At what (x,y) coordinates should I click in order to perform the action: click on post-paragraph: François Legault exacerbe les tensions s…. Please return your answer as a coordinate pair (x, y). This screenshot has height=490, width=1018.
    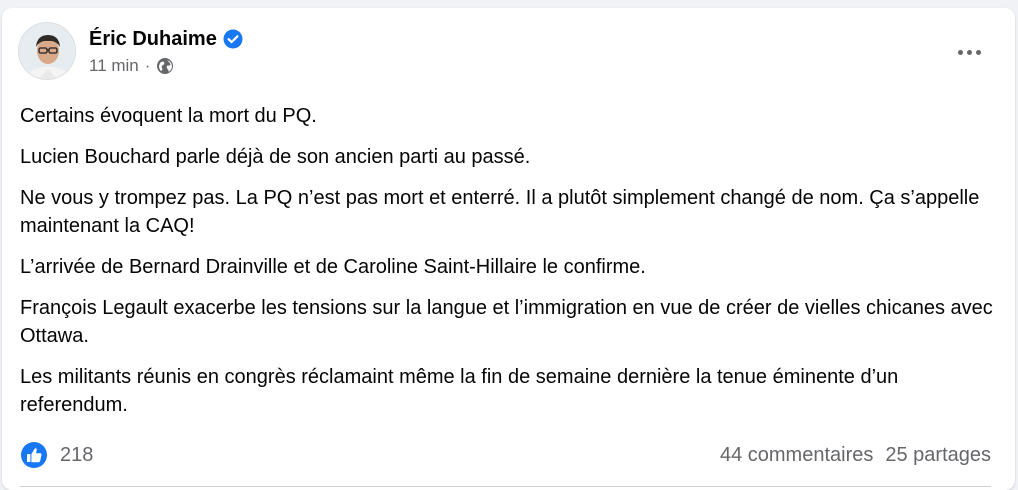
    Looking at the image, I should click on (506, 322).